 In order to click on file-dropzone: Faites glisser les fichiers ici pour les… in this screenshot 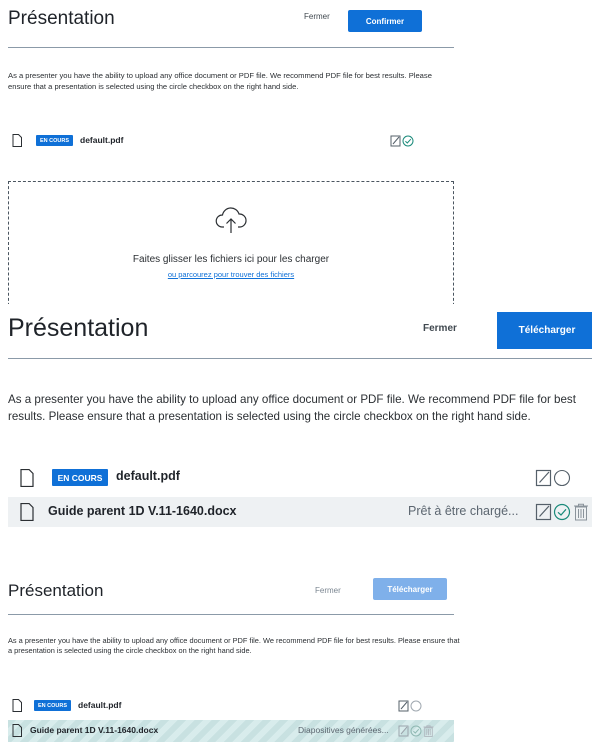, I will do `click(231, 246)`.